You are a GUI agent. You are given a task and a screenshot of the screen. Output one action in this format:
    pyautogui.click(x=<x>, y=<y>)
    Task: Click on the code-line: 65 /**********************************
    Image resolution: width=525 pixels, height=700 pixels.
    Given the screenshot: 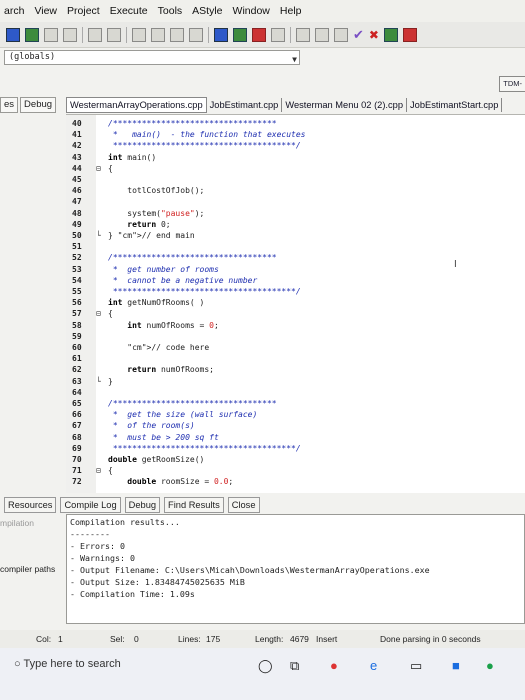 What is the action you would take?
    pyautogui.click(x=295, y=404)
    